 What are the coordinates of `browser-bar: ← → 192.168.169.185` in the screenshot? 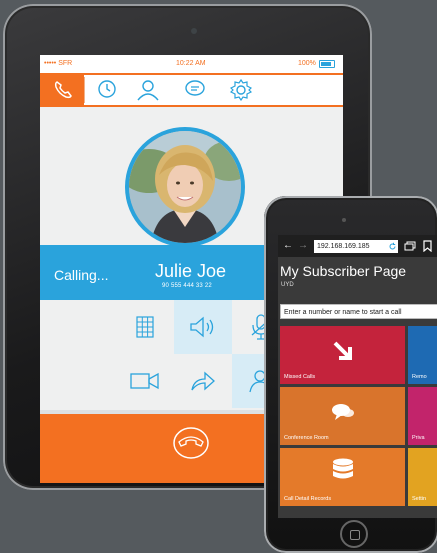 It's located at (357, 246).